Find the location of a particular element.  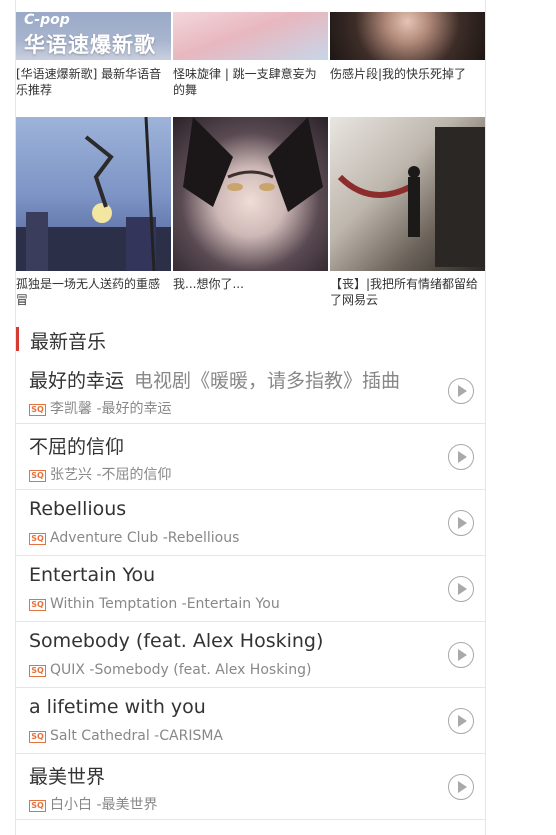

song-alias: 电视剧《暖暖，请多指教》插曲 is located at coordinates (267, 381).